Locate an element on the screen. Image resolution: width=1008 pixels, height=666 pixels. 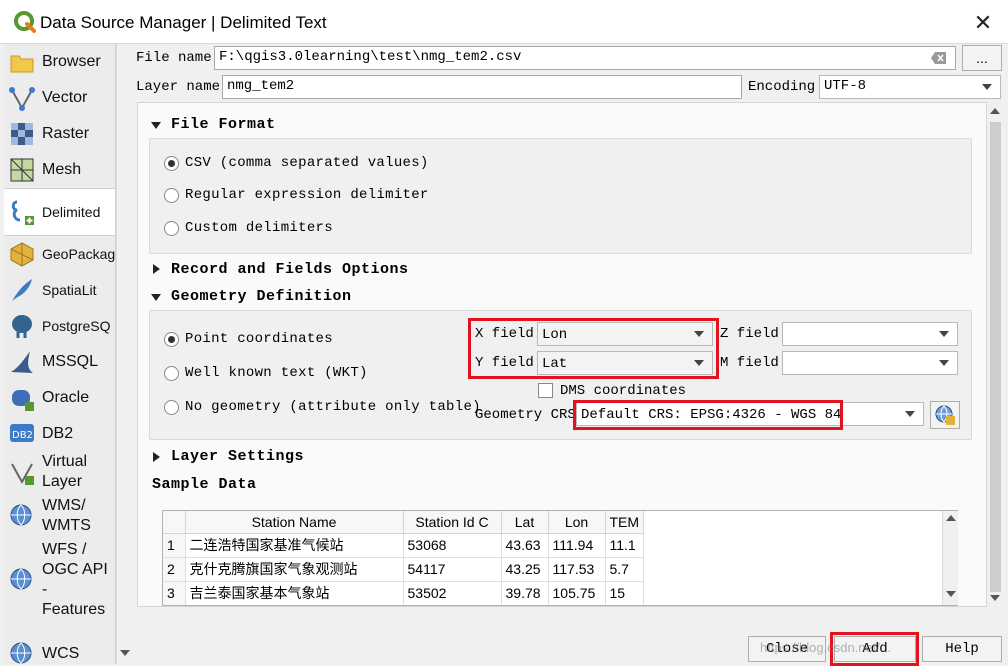
dms-checkbox is located at coordinates (545, 390).